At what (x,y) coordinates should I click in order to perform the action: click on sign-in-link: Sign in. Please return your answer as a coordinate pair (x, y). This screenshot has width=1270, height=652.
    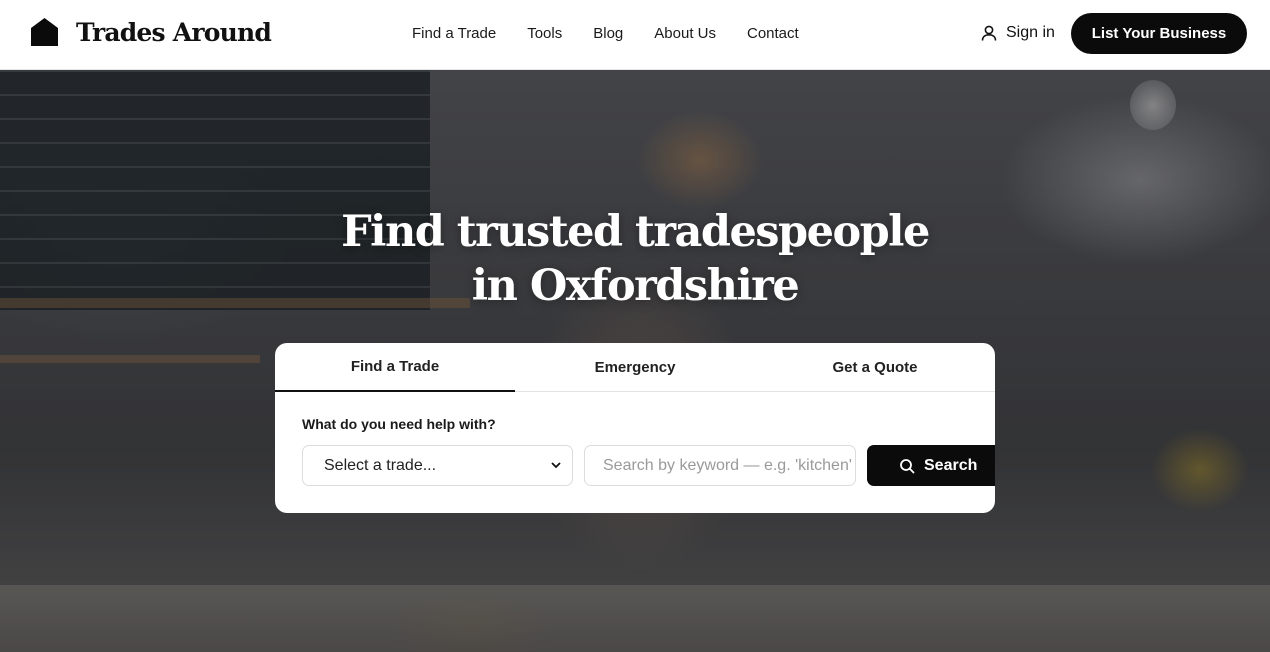
    Looking at the image, I should click on (1017, 33).